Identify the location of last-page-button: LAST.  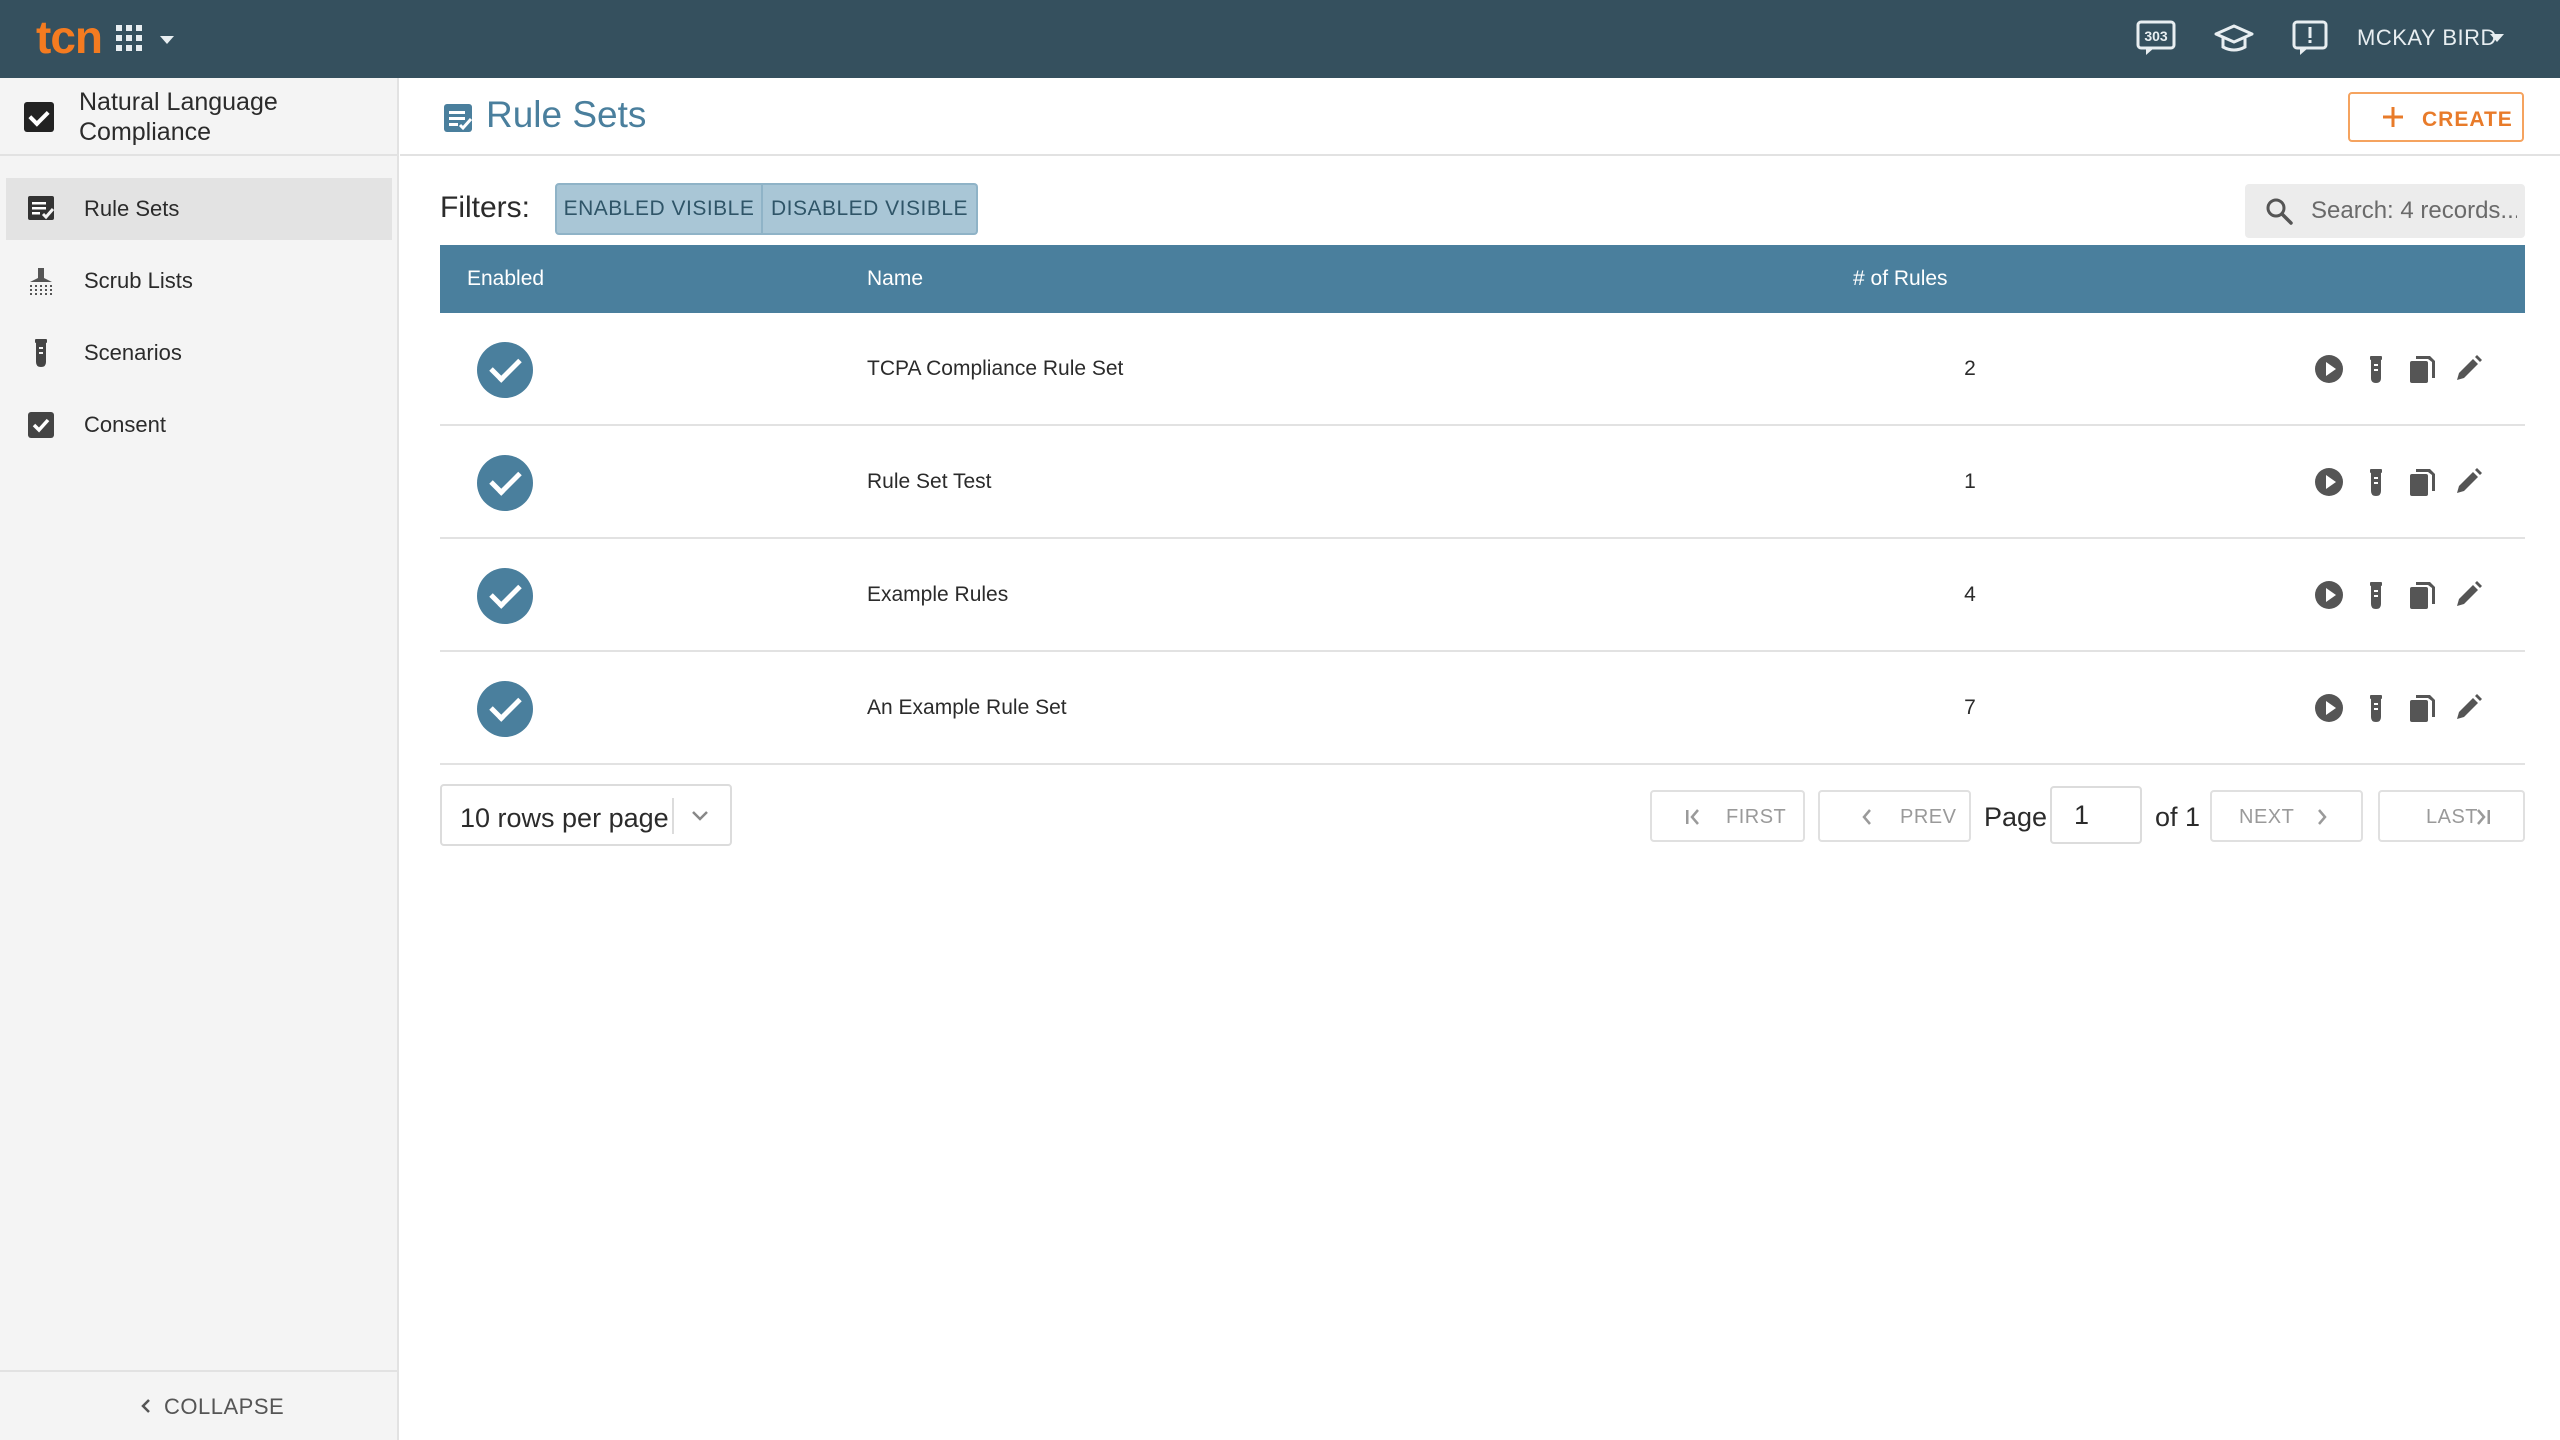
(2451, 816).